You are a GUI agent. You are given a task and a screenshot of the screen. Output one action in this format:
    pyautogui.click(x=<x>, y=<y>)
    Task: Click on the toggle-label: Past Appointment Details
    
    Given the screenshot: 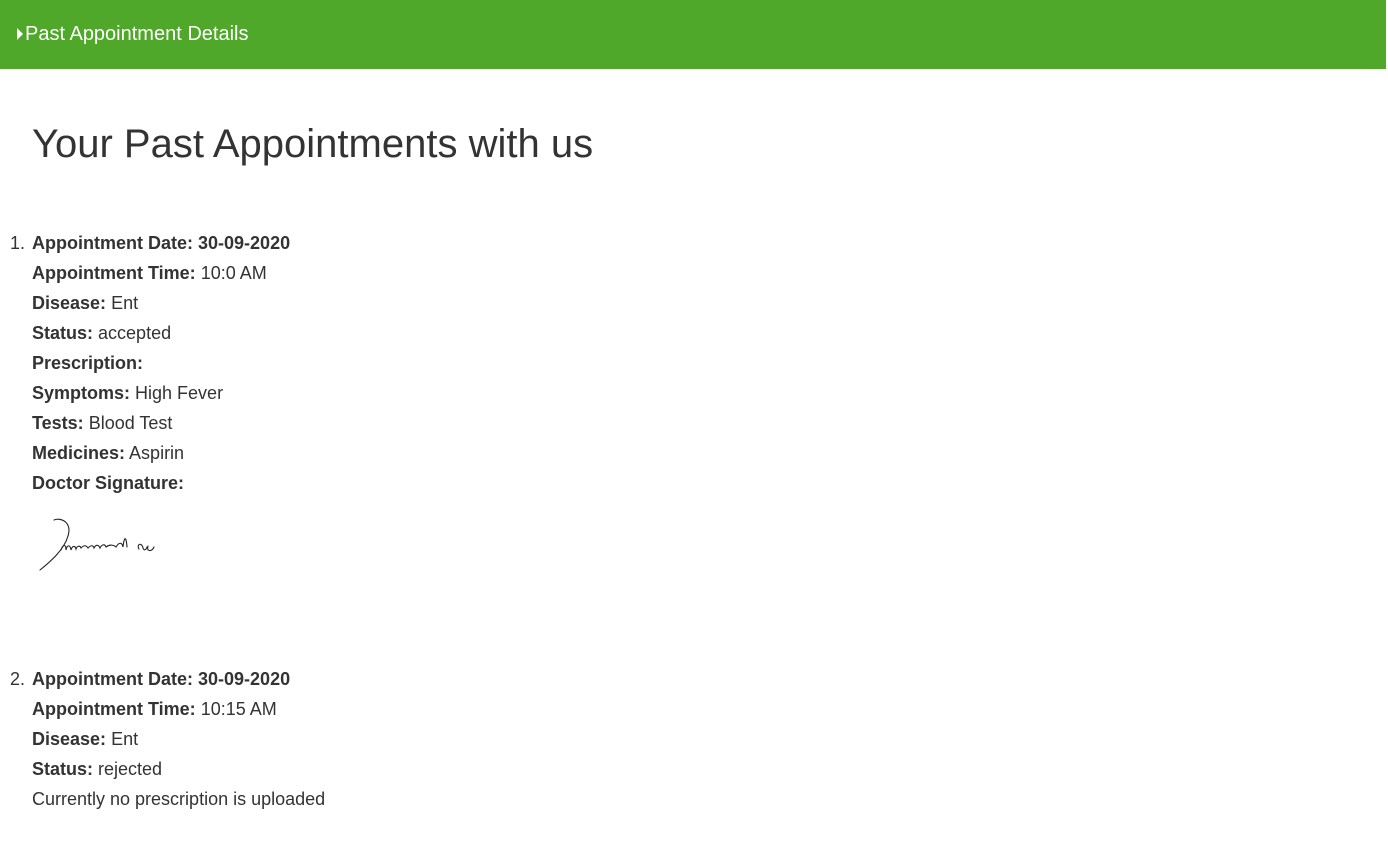 What is the action you would take?
    pyautogui.click(x=137, y=33)
    